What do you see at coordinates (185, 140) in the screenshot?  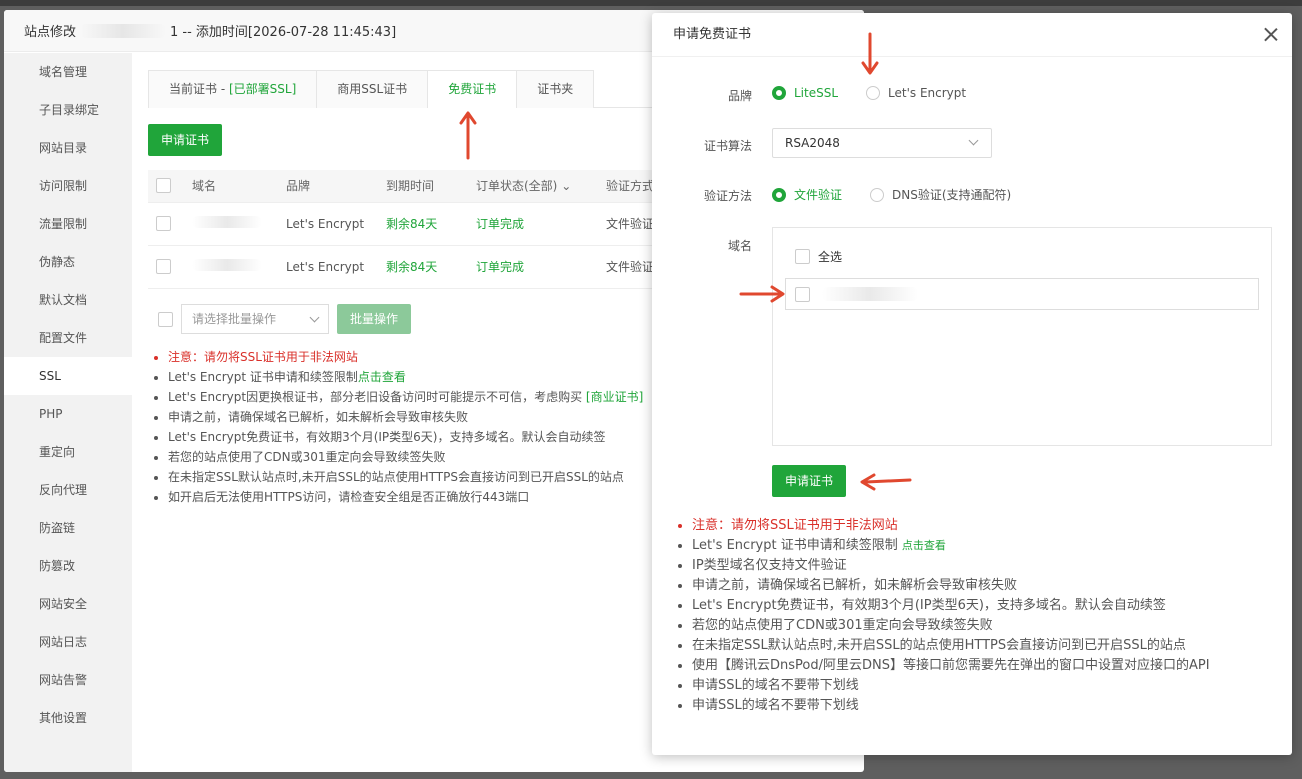 I see `apply-cert-button-bg: 申请证书` at bounding box center [185, 140].